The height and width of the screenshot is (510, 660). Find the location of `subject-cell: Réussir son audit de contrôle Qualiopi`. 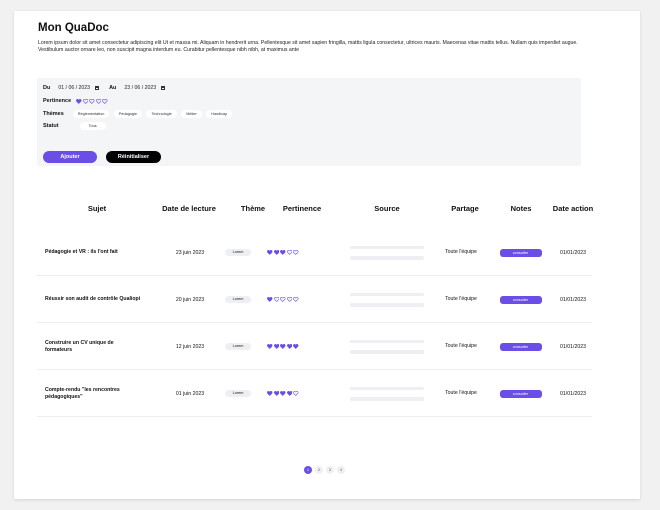

subject-cell: Réussir son audit de contrôle Qualiopi is located at coordinates (93, 299).